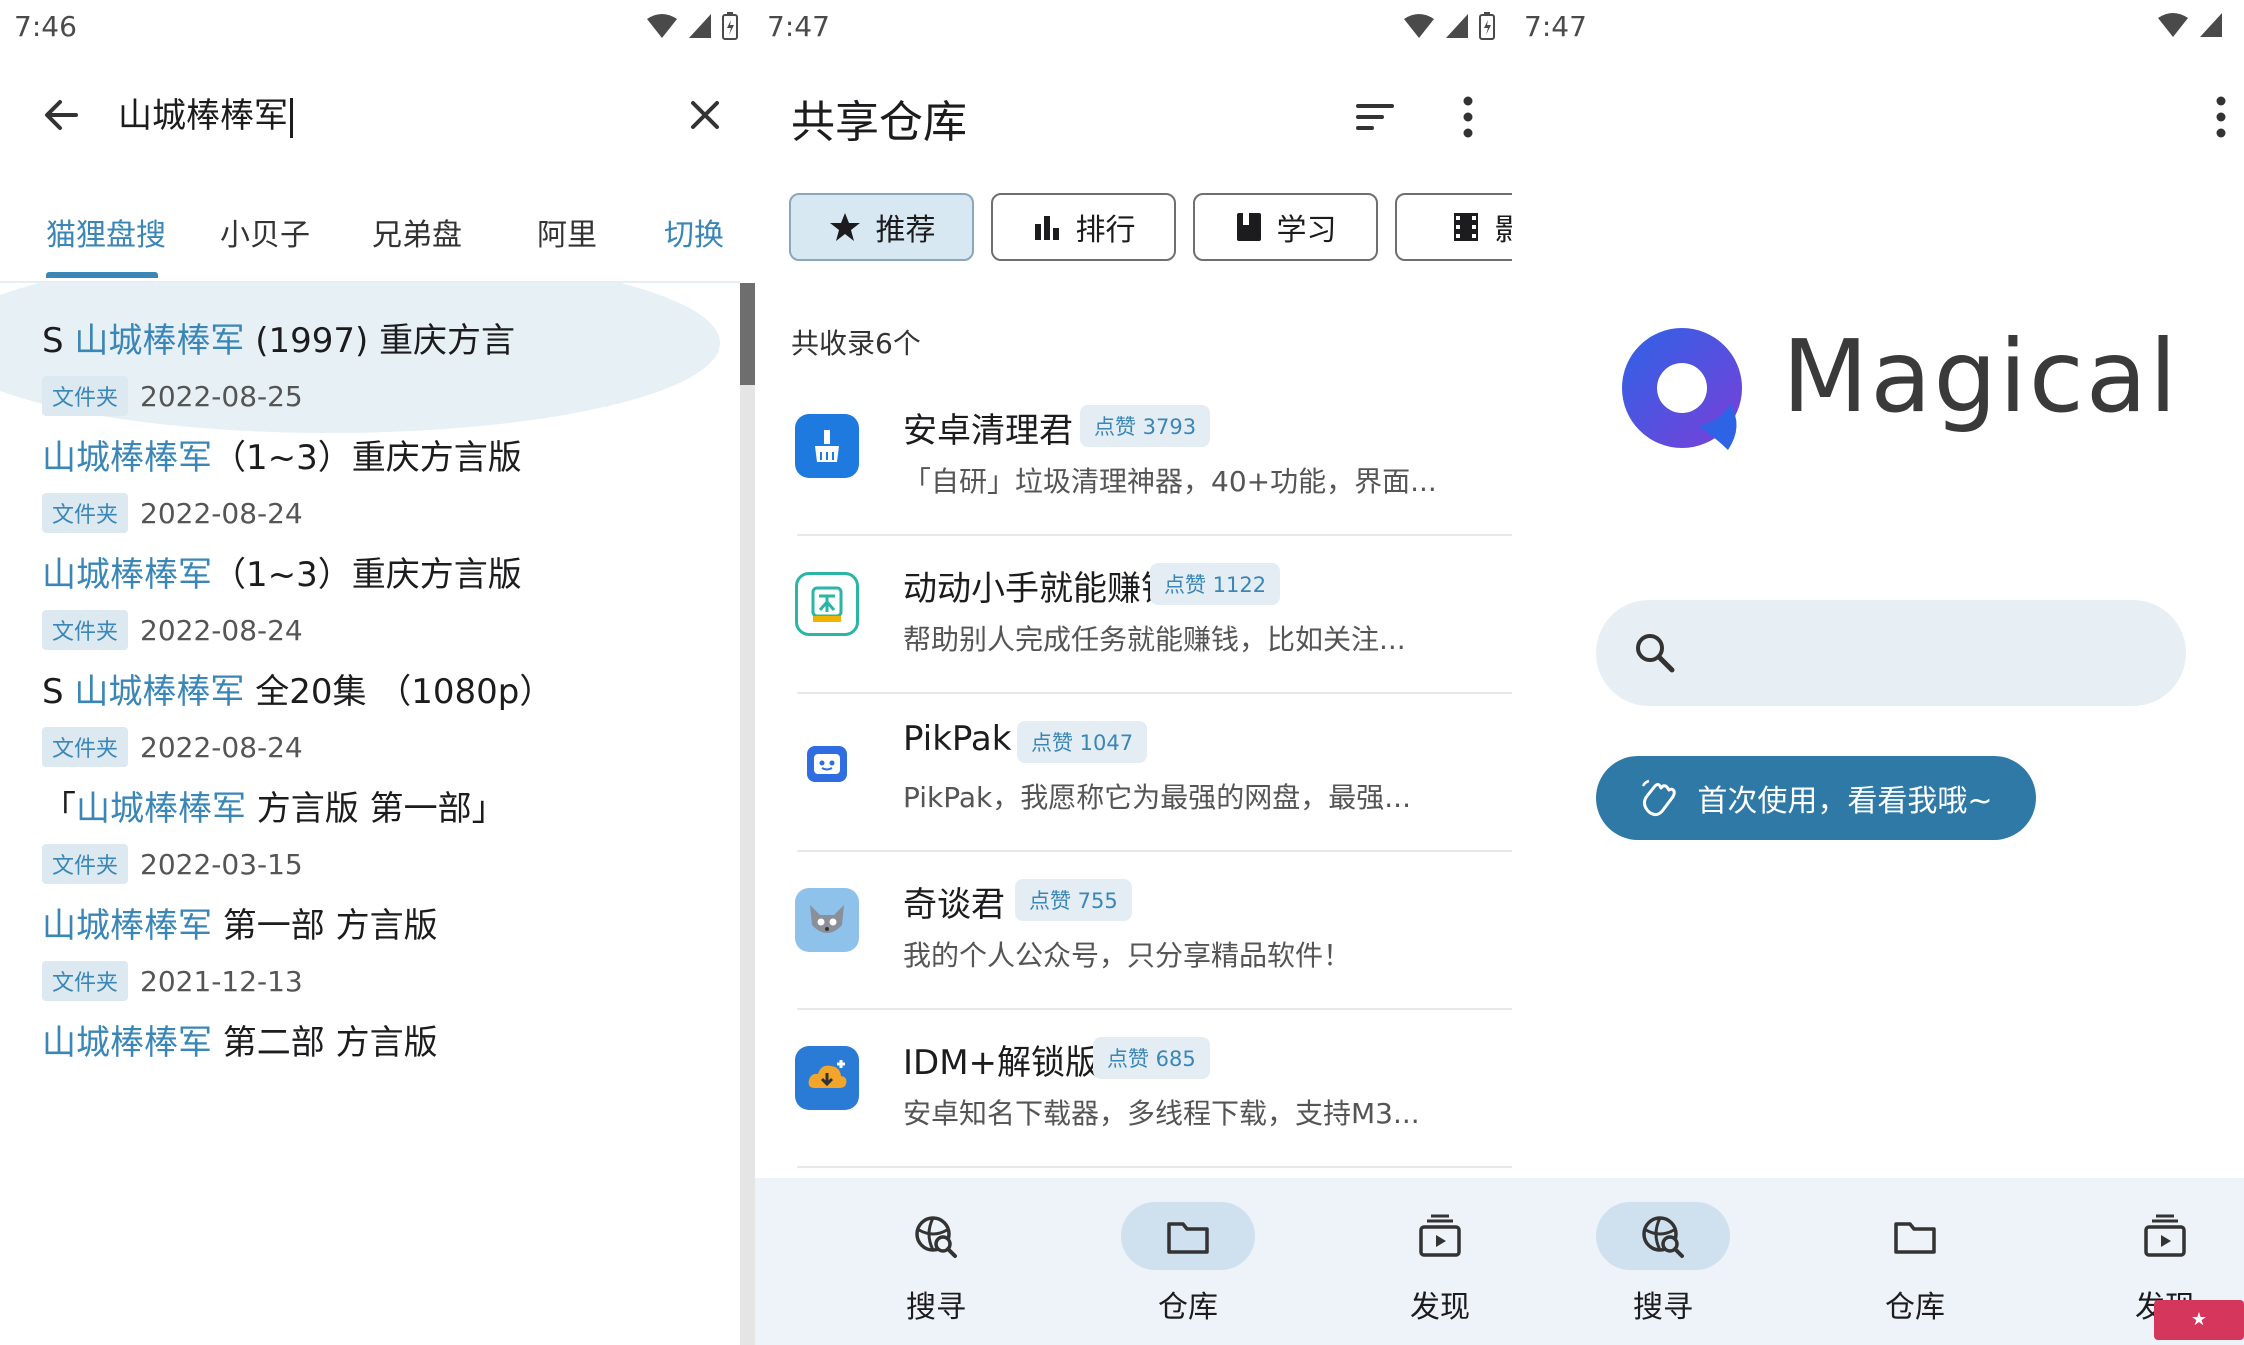 The height and width of the screenshot is (1345, 2244). Describe the element at coordinates (905, 230) in the screenshot. I see `chip-label: 推荐` at that location.